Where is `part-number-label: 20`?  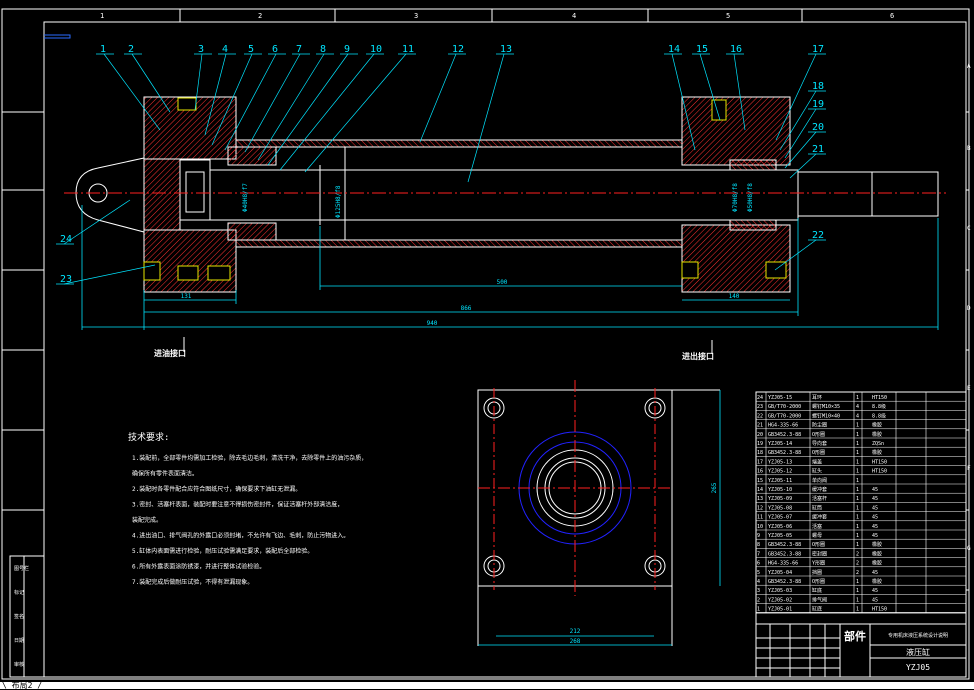
part-number-label: 20 is located at coordinates (818, 127).